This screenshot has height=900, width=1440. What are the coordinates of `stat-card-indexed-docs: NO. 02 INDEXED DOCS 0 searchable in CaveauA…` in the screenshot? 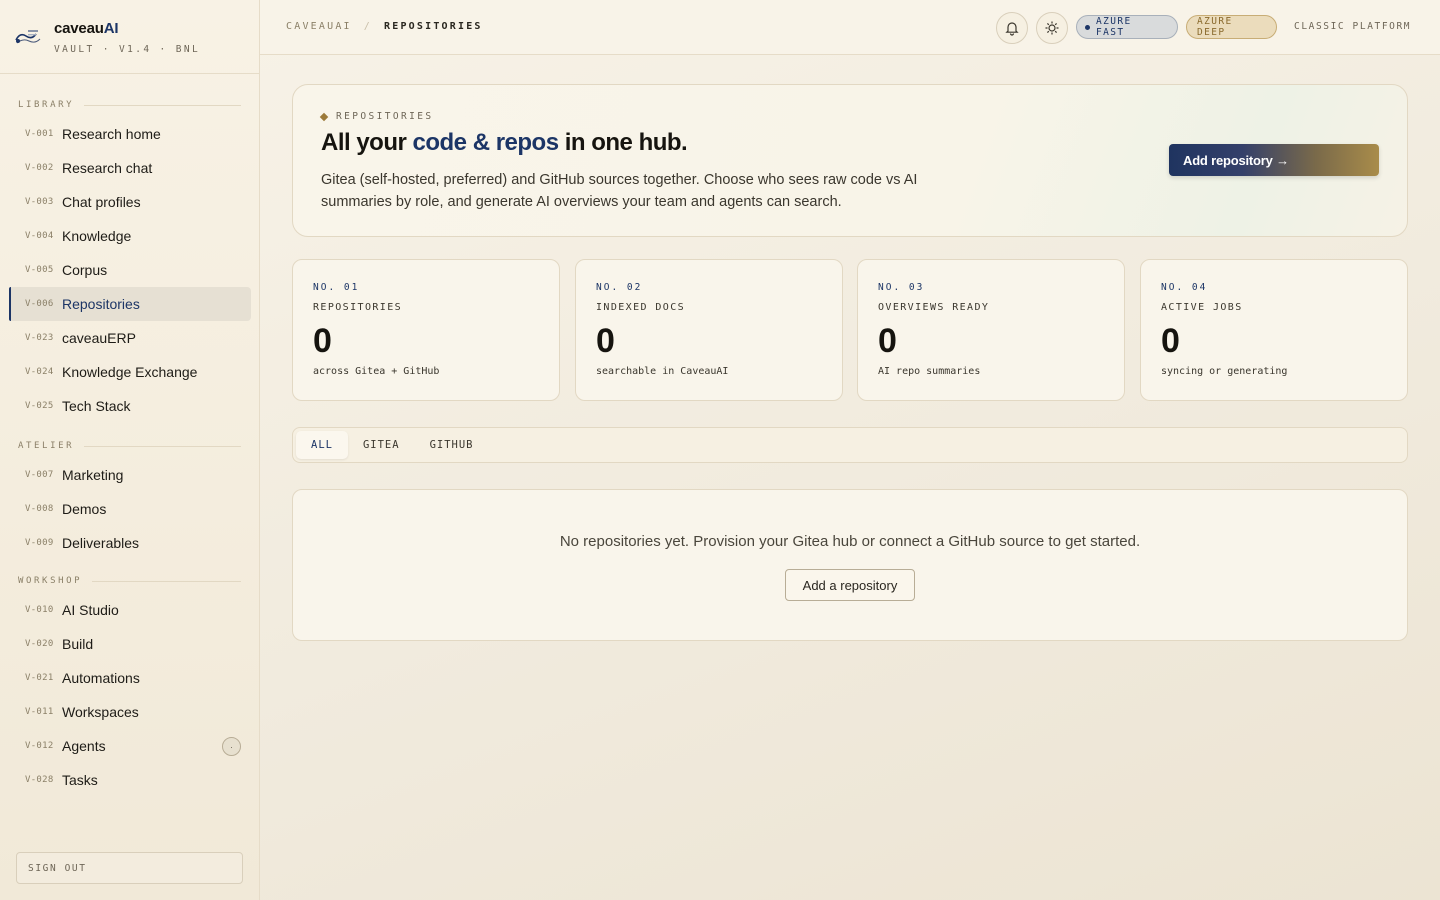 It's located at (709, 330).